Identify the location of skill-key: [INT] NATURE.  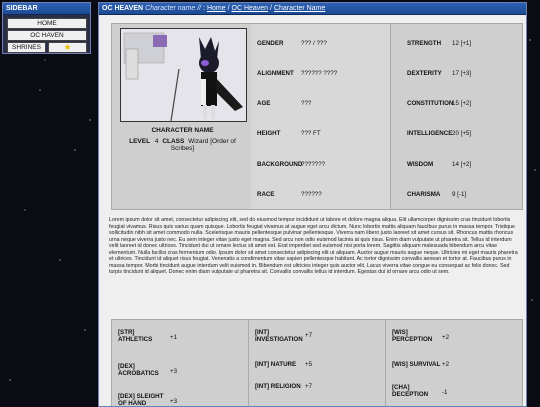
(276, 364).